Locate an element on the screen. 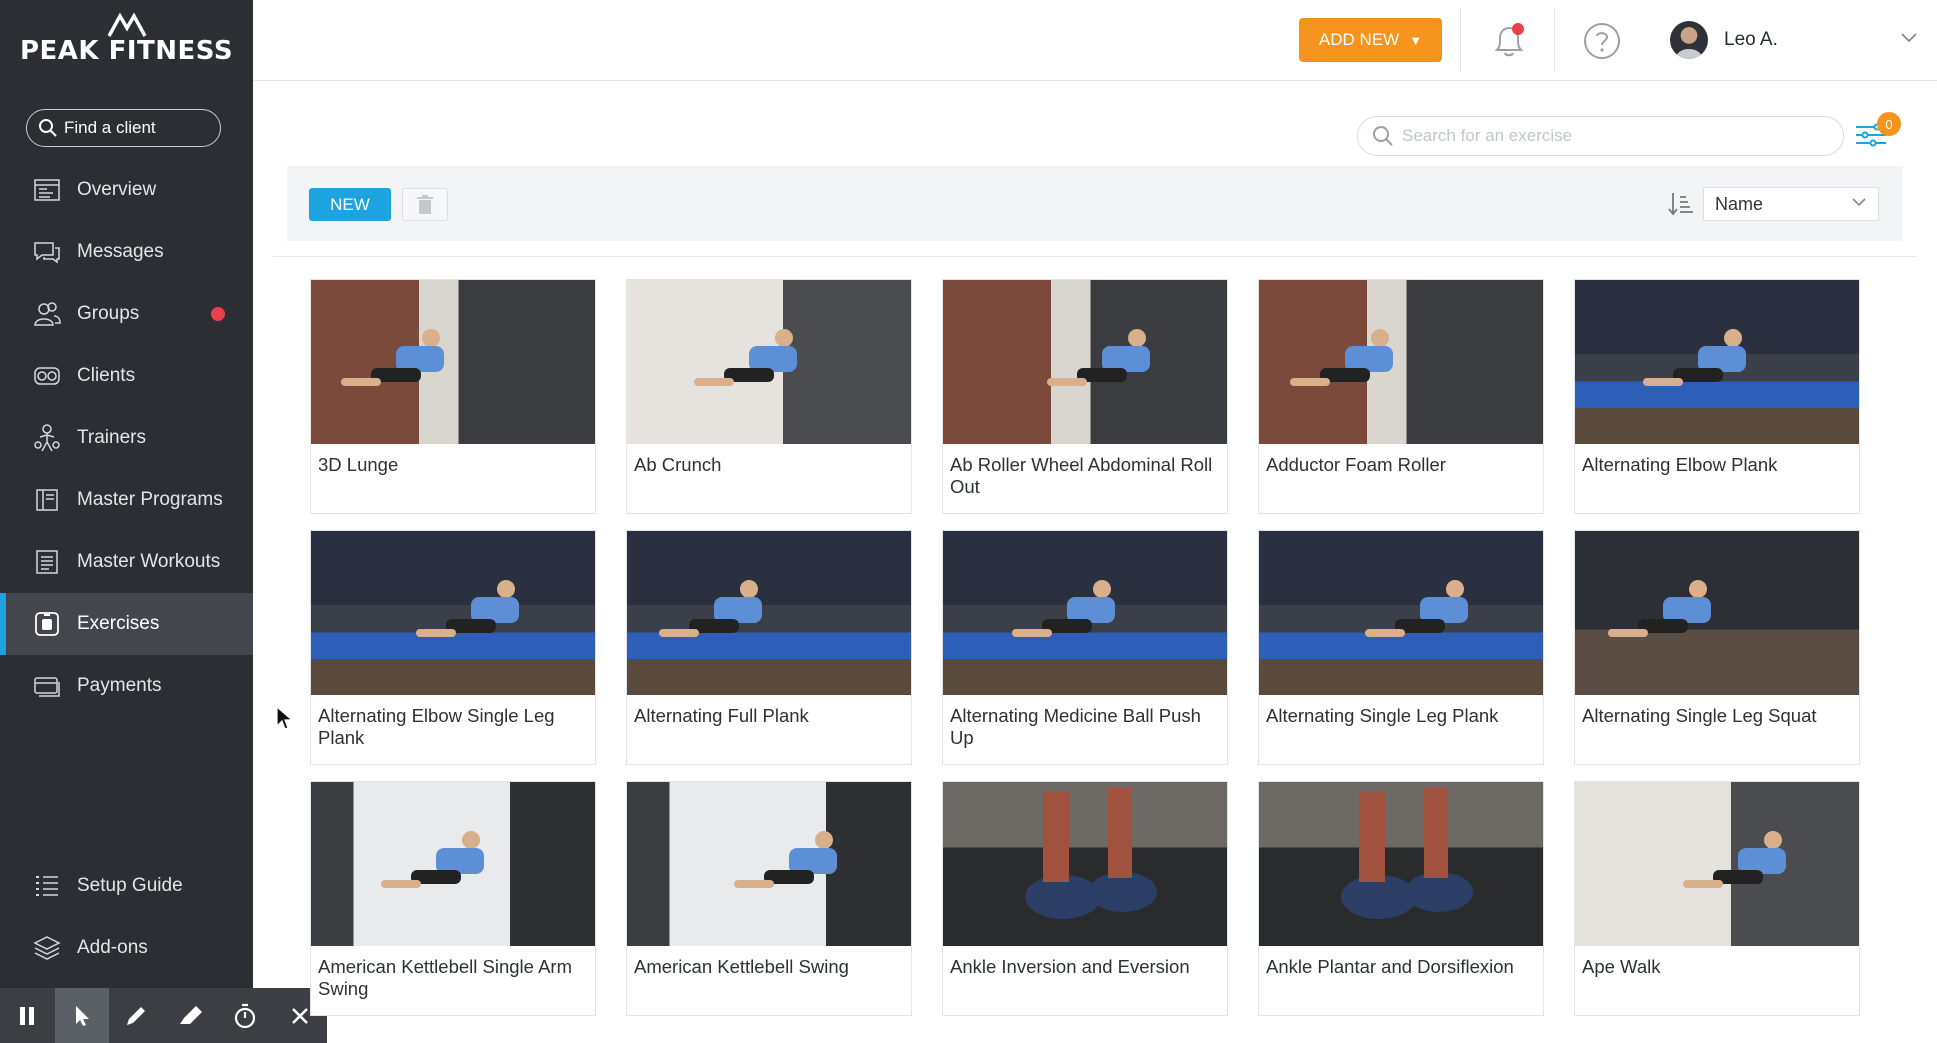  sidebar-item-setup-guide: Setup Guide is located at coordinates (126, 886).